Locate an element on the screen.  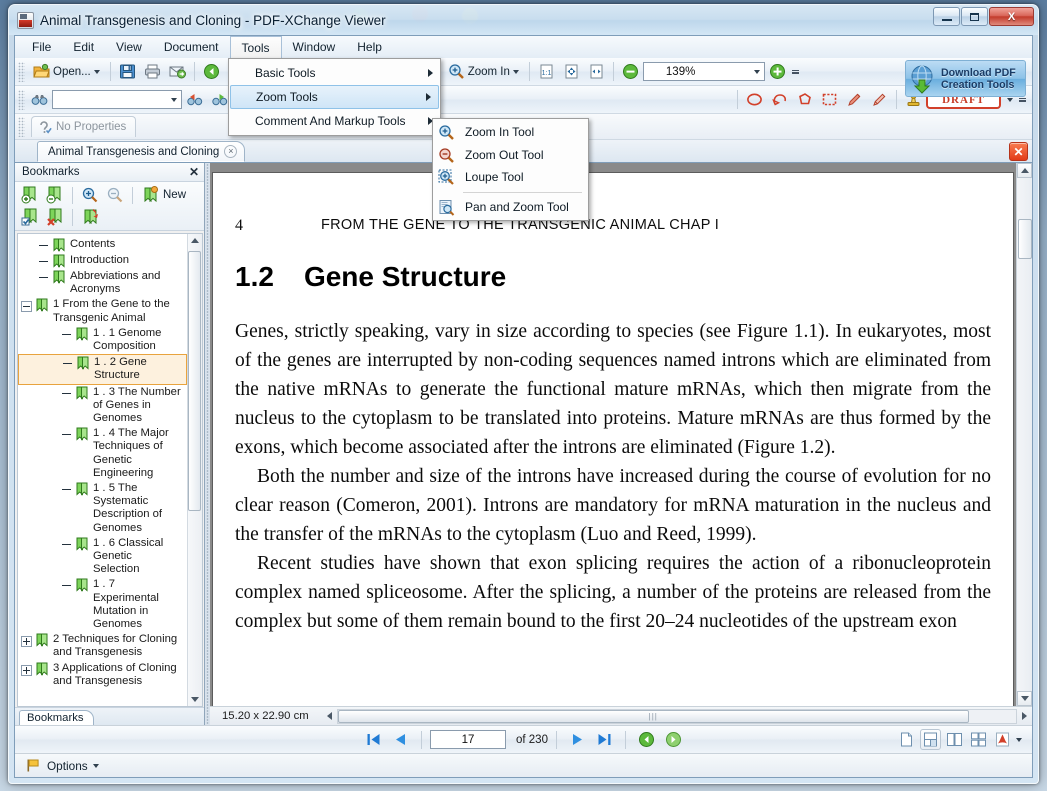
oval-annotation-button is located at coordinates (754, 100).